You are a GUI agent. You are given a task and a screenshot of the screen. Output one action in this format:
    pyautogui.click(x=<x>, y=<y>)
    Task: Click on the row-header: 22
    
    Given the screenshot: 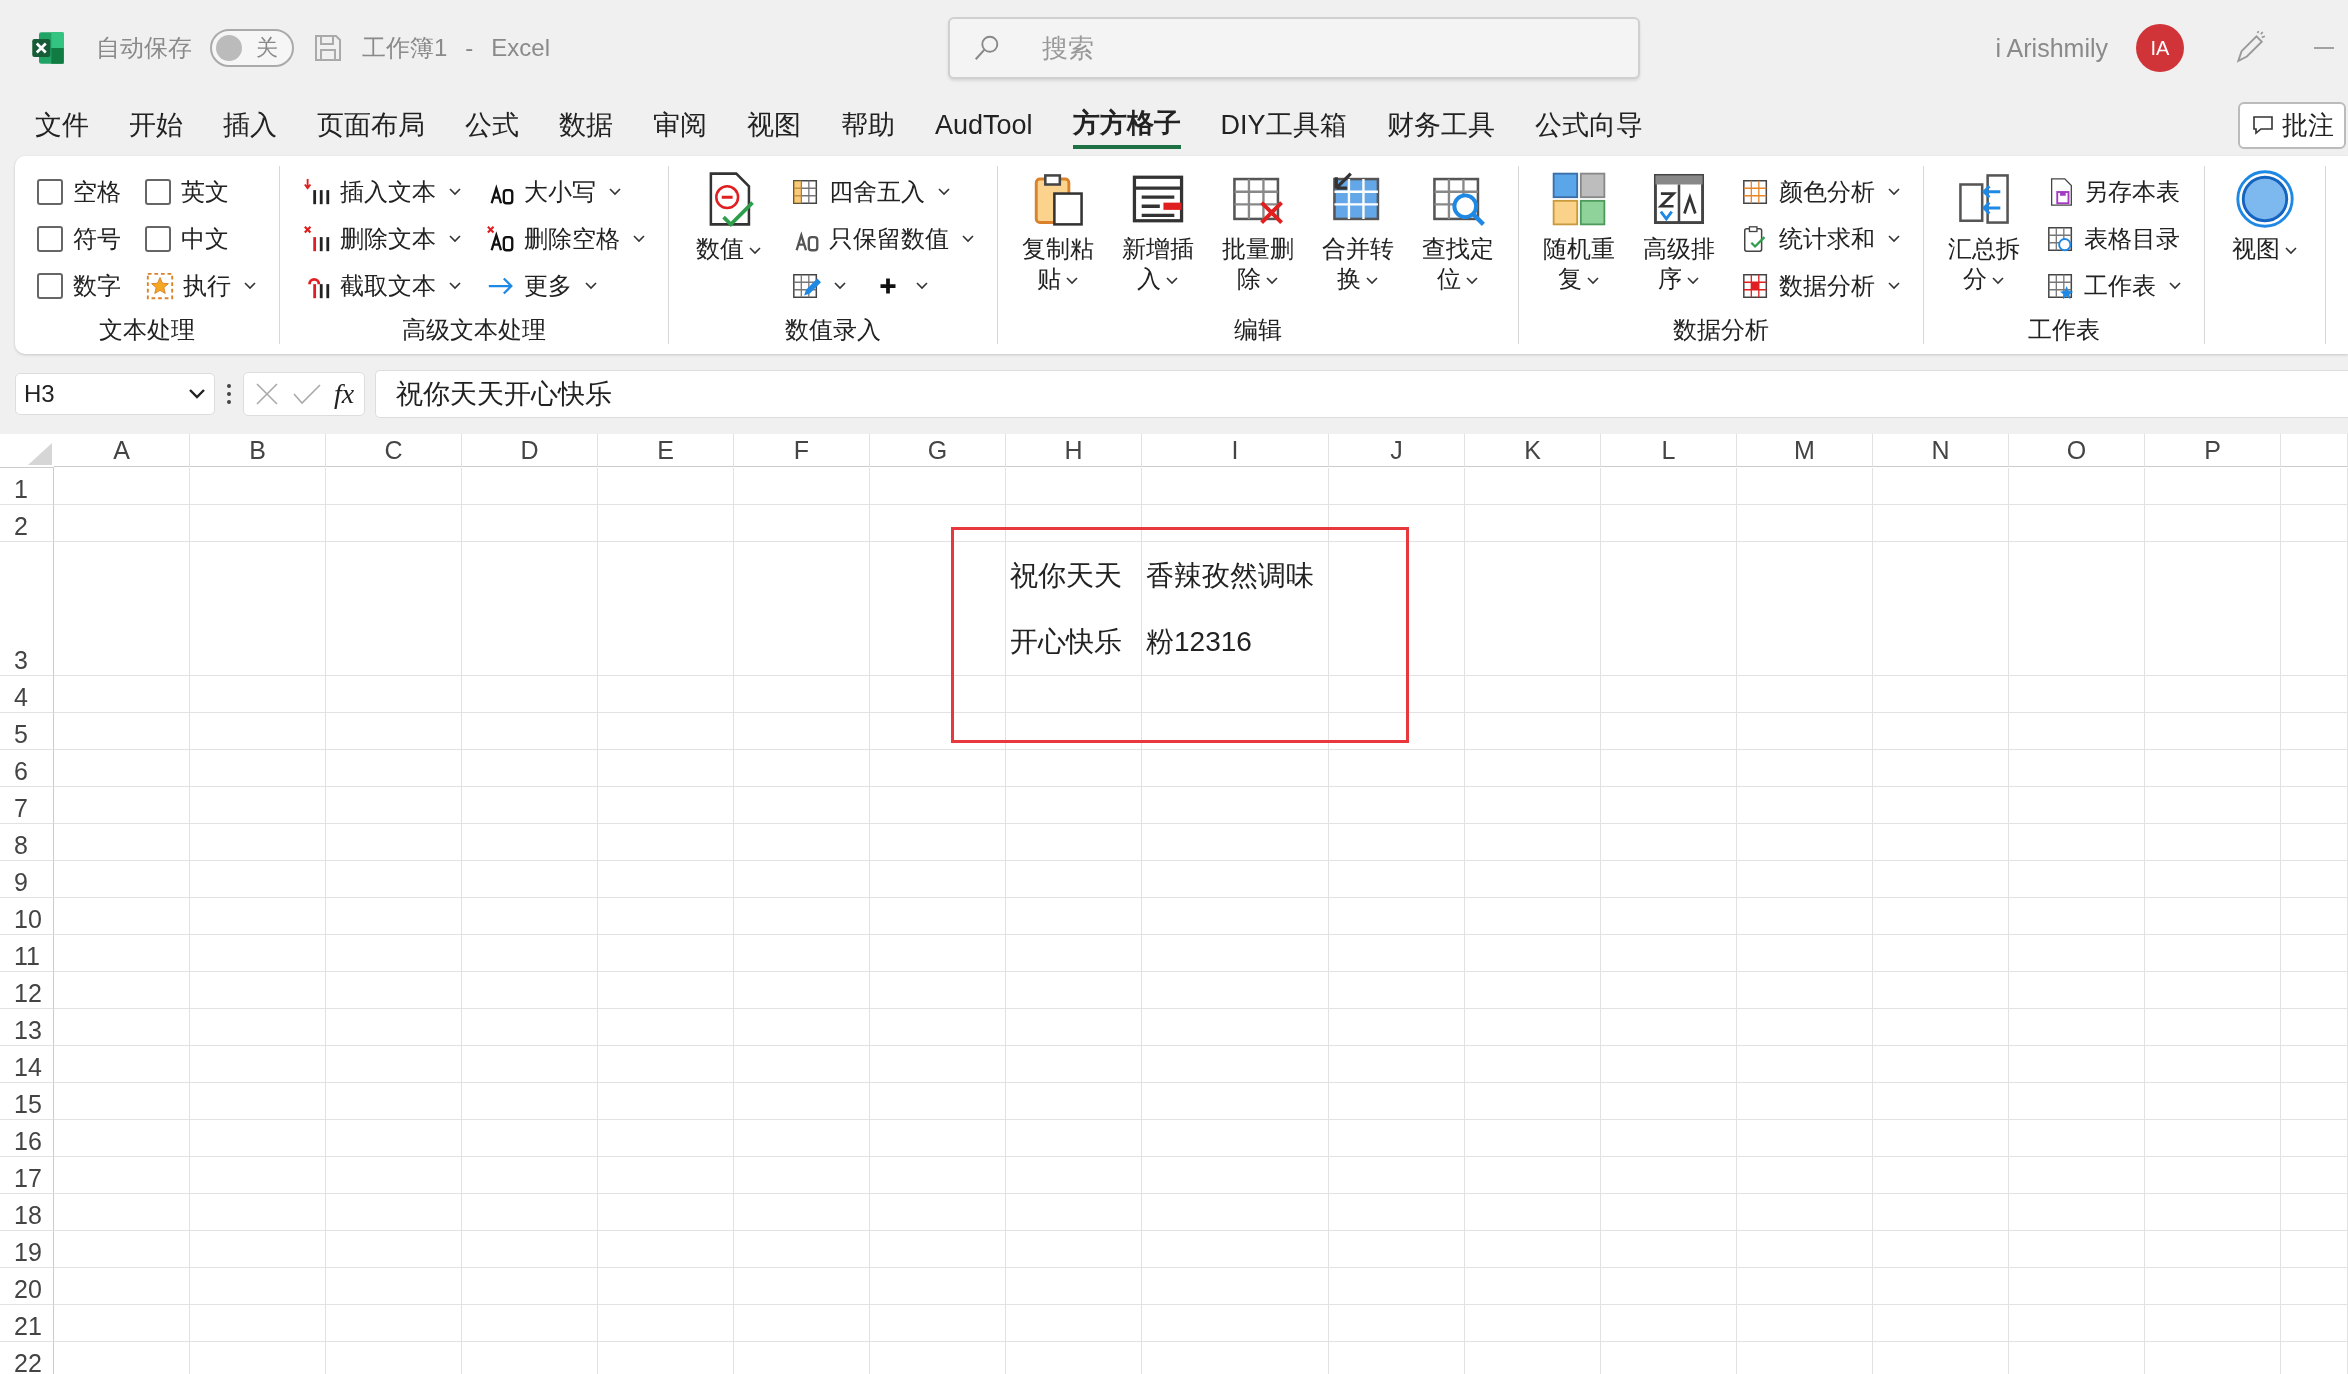 What is the action you would take?
    pyautogui.click(x=27, y=1358)
    